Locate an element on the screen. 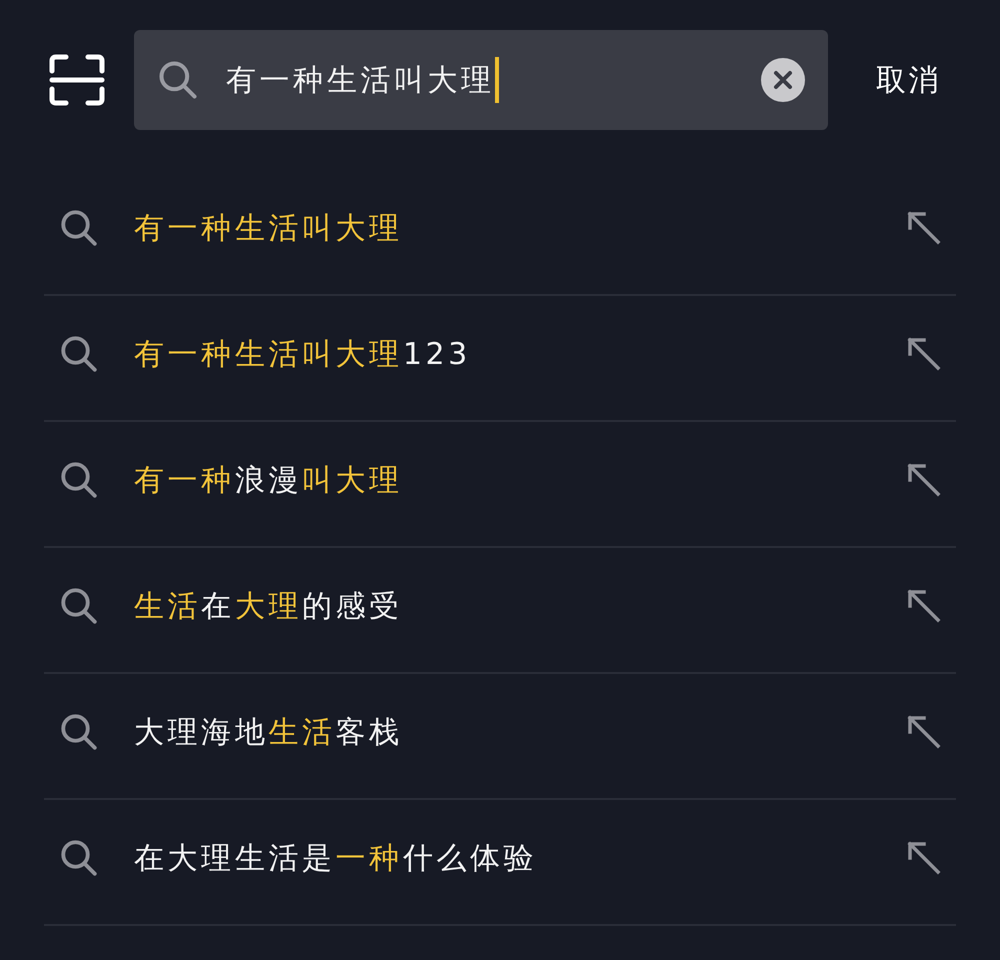 The width and height of the screenshot is (1000, 960). suggestion-text: 有一种生活叫大理 is located at coordinates (269, 229).